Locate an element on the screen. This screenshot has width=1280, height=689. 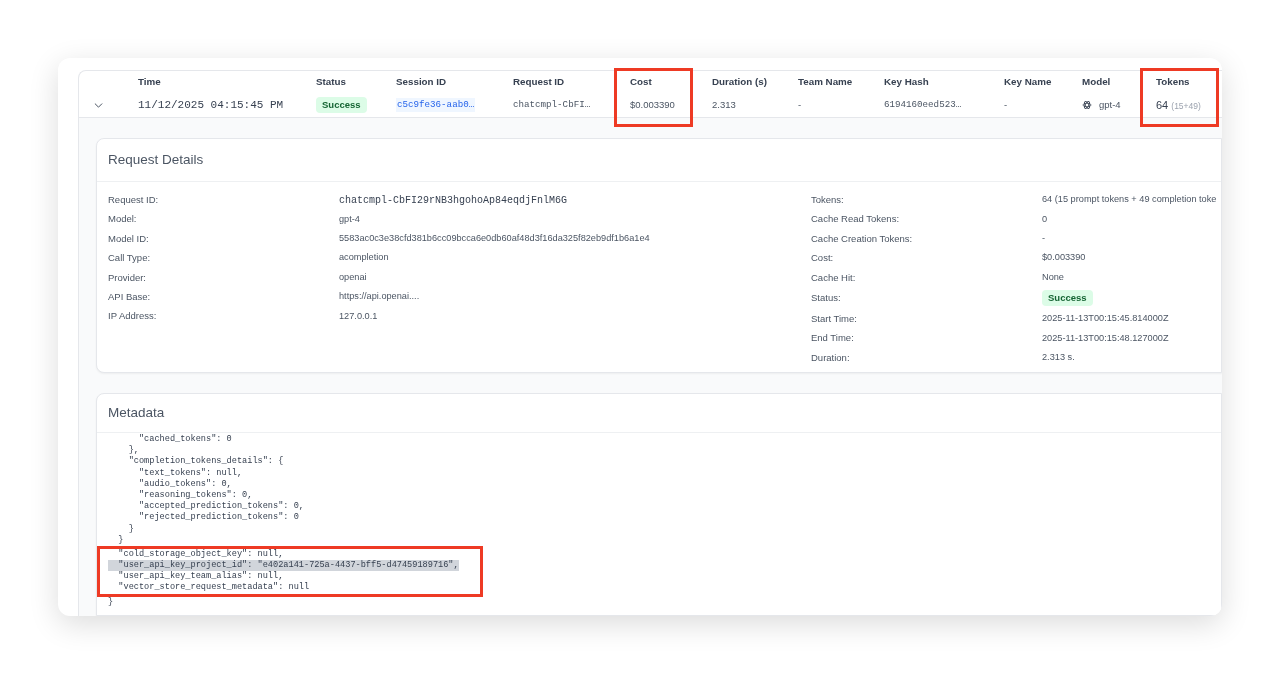
code-line: }, is located at coordinates (133, 450).